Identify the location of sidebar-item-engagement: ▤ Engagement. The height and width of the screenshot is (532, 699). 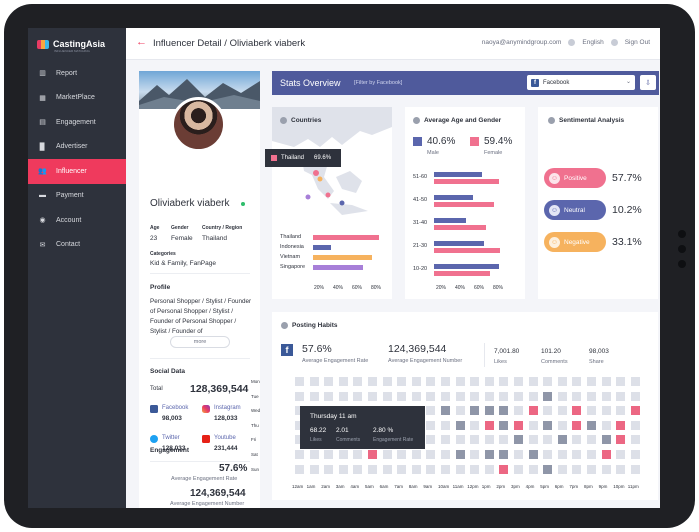
(77, 122).